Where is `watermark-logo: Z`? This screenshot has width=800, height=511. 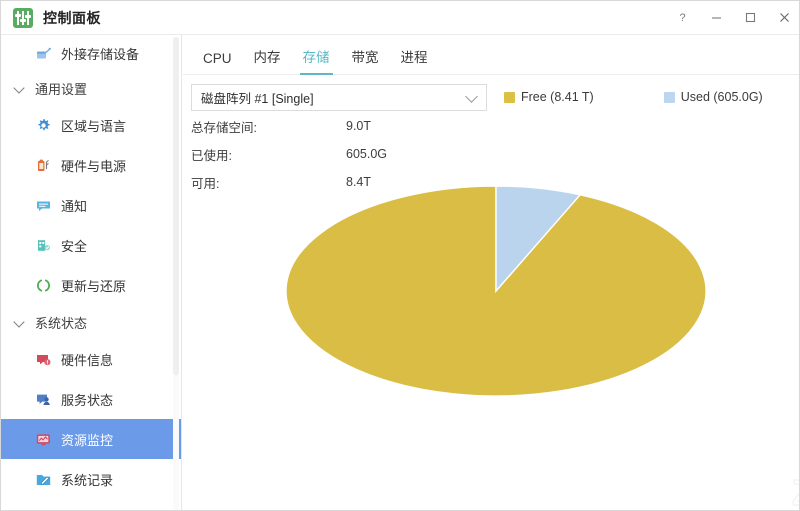 watermark-logo: Z is located at coordinates (791, 490).